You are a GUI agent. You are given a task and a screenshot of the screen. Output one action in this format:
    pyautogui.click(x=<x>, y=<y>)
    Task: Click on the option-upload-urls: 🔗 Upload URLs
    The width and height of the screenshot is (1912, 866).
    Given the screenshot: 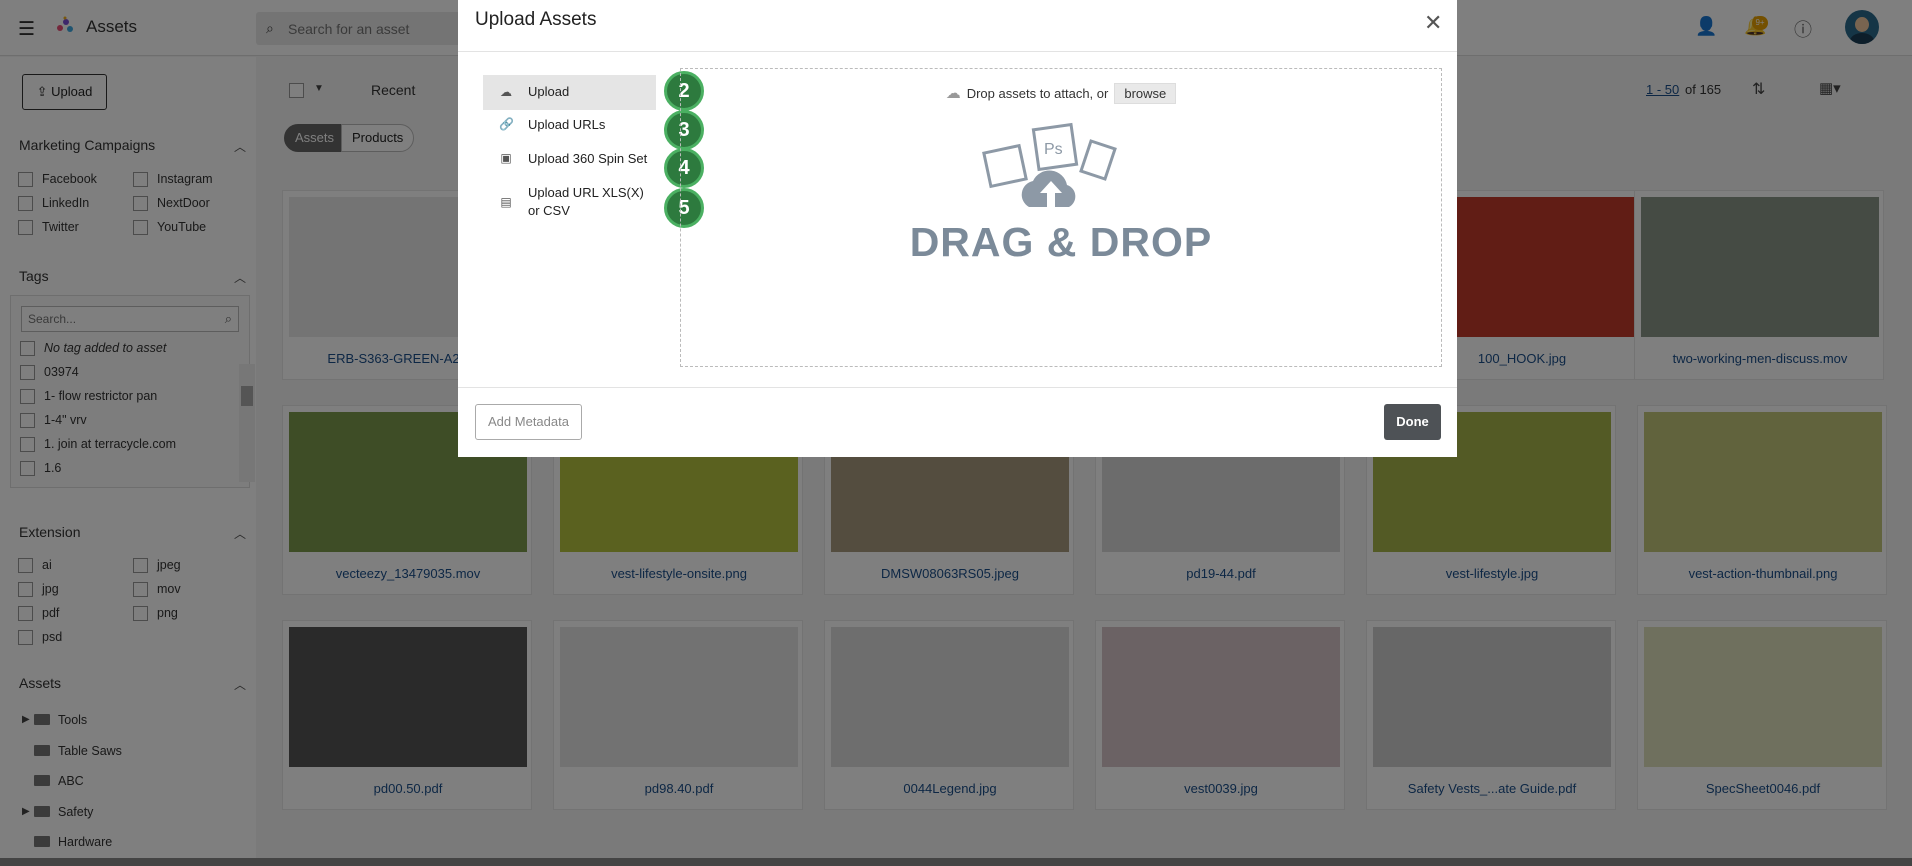 What is the action you would take?
    pyautogui.click(x=569, y=126)
    